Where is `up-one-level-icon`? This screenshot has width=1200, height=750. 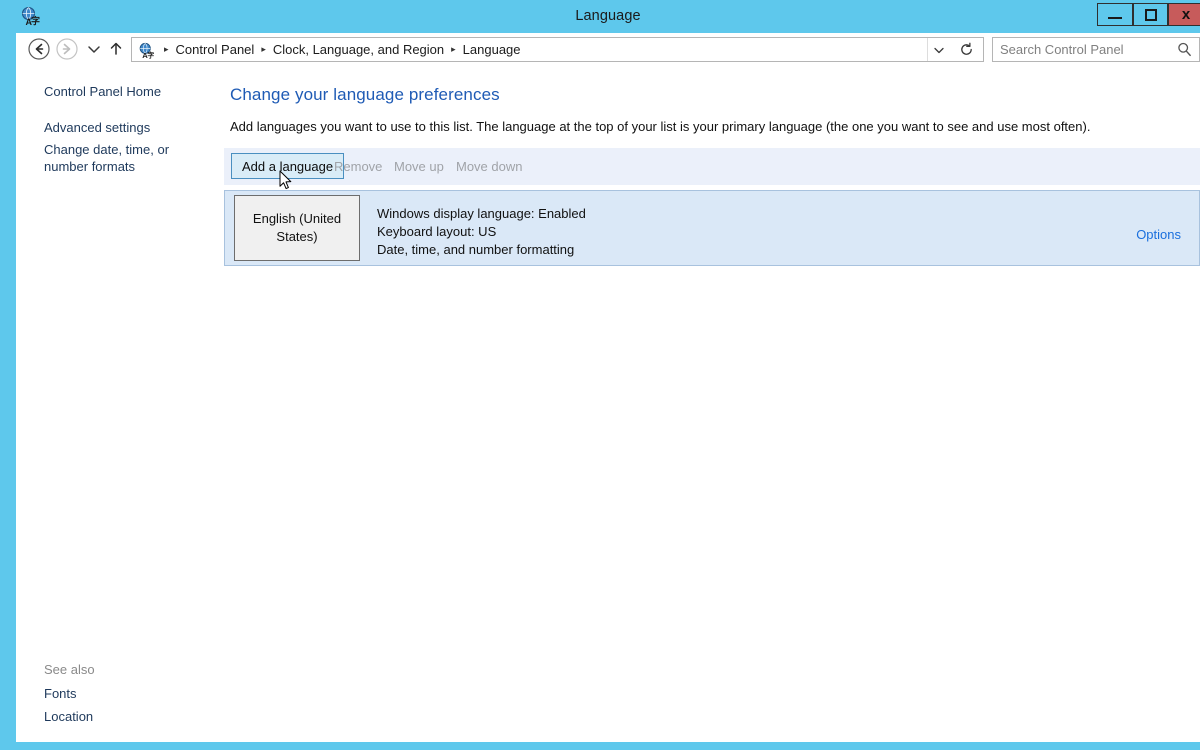
up-one-level-icon is located at coordinates (116, 49).